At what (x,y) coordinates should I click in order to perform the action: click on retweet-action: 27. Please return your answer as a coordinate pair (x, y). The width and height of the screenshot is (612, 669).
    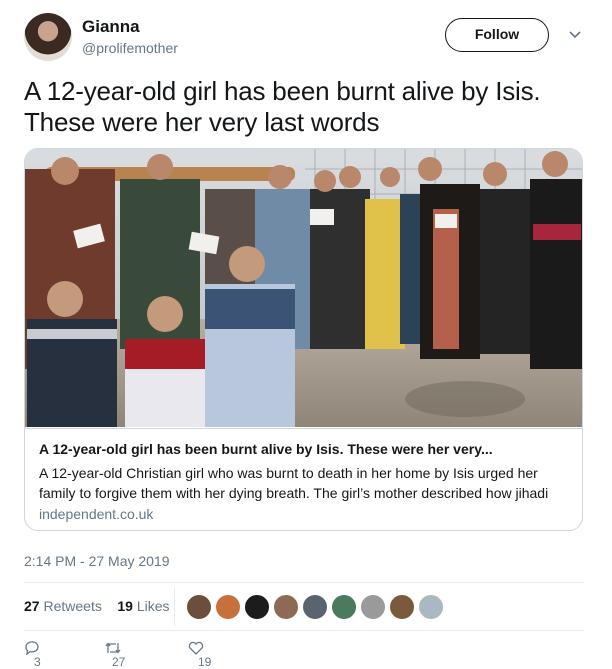
    Looking at the image, I should click on (114, 655).